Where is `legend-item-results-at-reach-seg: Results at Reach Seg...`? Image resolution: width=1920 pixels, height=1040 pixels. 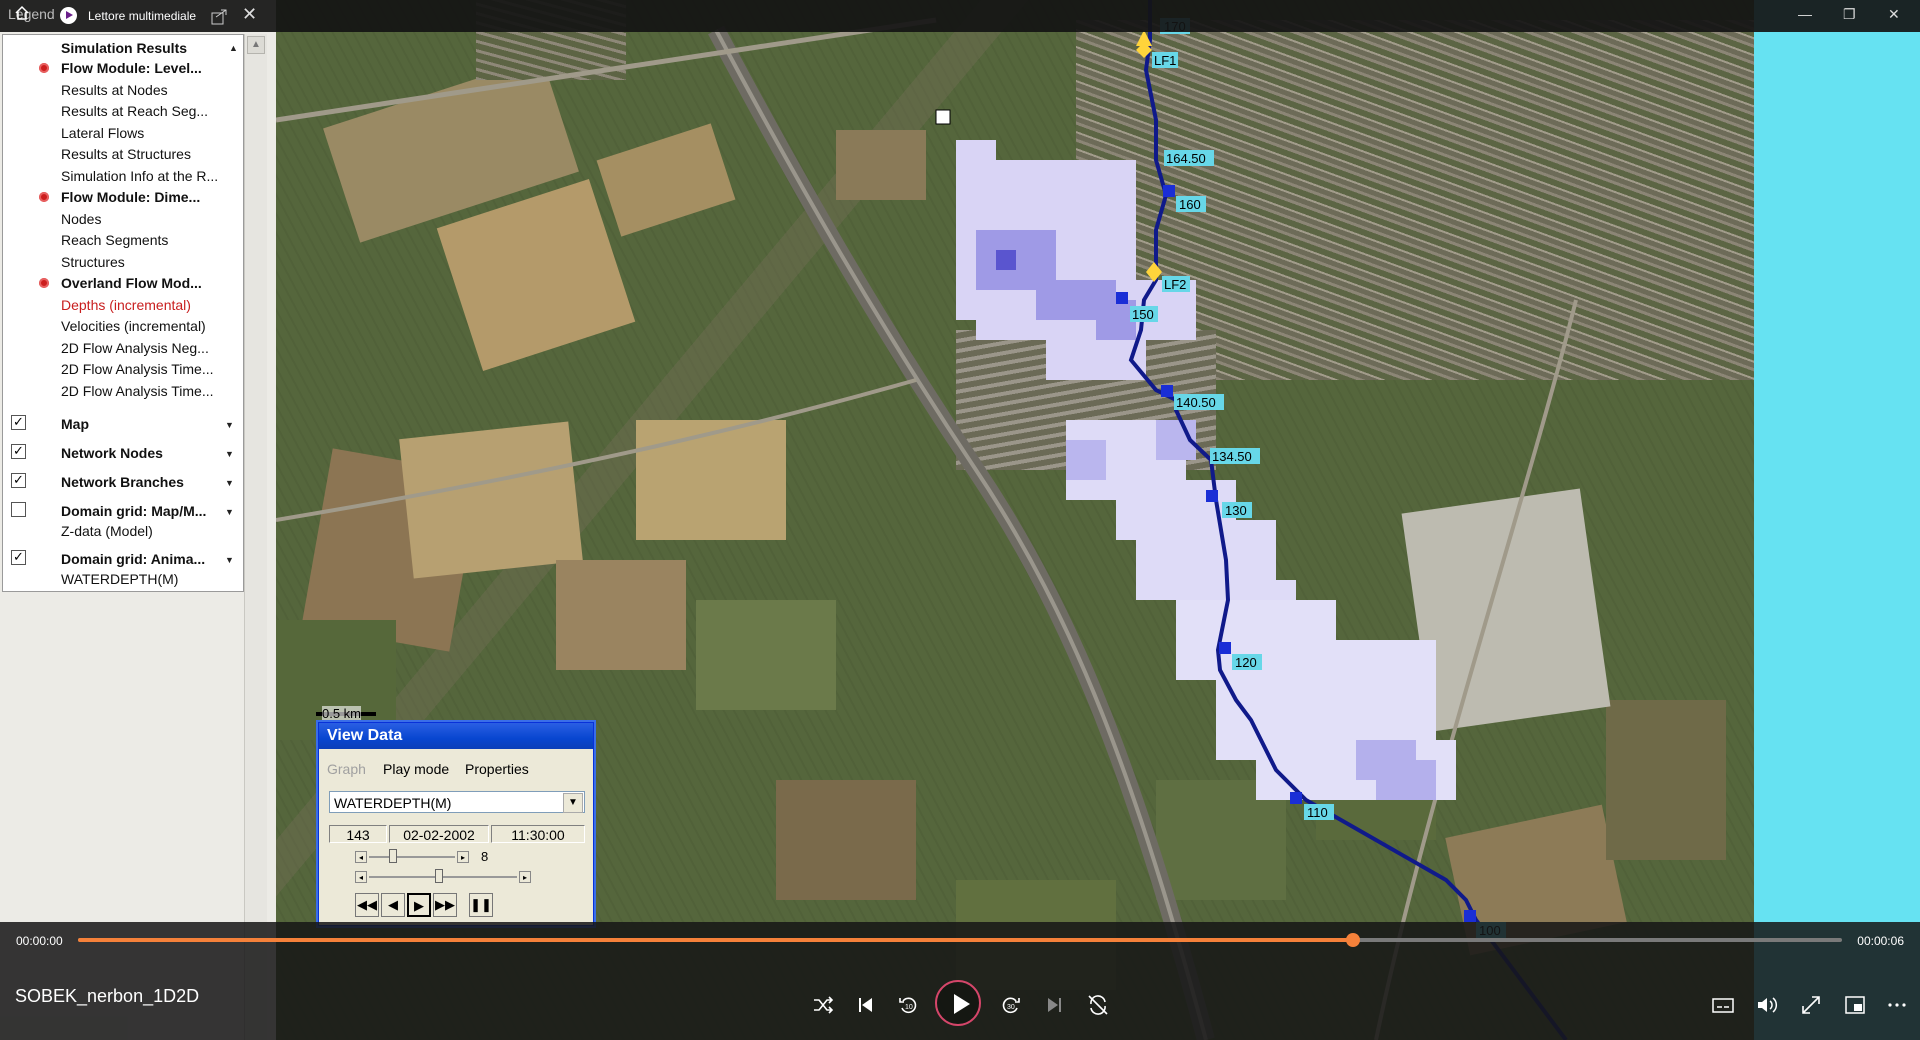 legend-item-results-at-reach-seg: Results at Reach Seg... is located at coordinates (134, 111).